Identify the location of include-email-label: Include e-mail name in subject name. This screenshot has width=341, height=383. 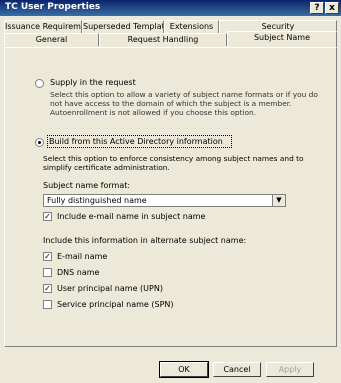
(131, 216).